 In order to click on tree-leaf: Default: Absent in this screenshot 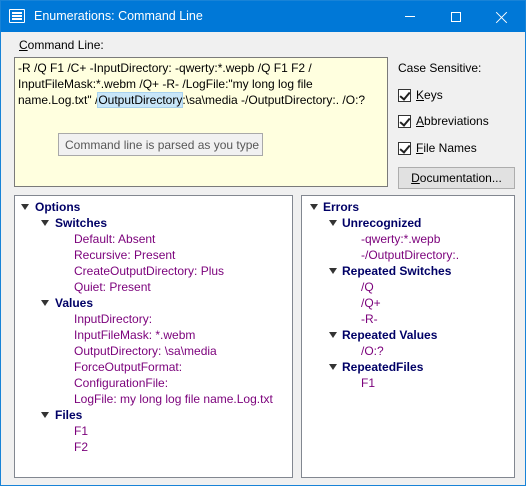, I will do `click(114, 239)`.